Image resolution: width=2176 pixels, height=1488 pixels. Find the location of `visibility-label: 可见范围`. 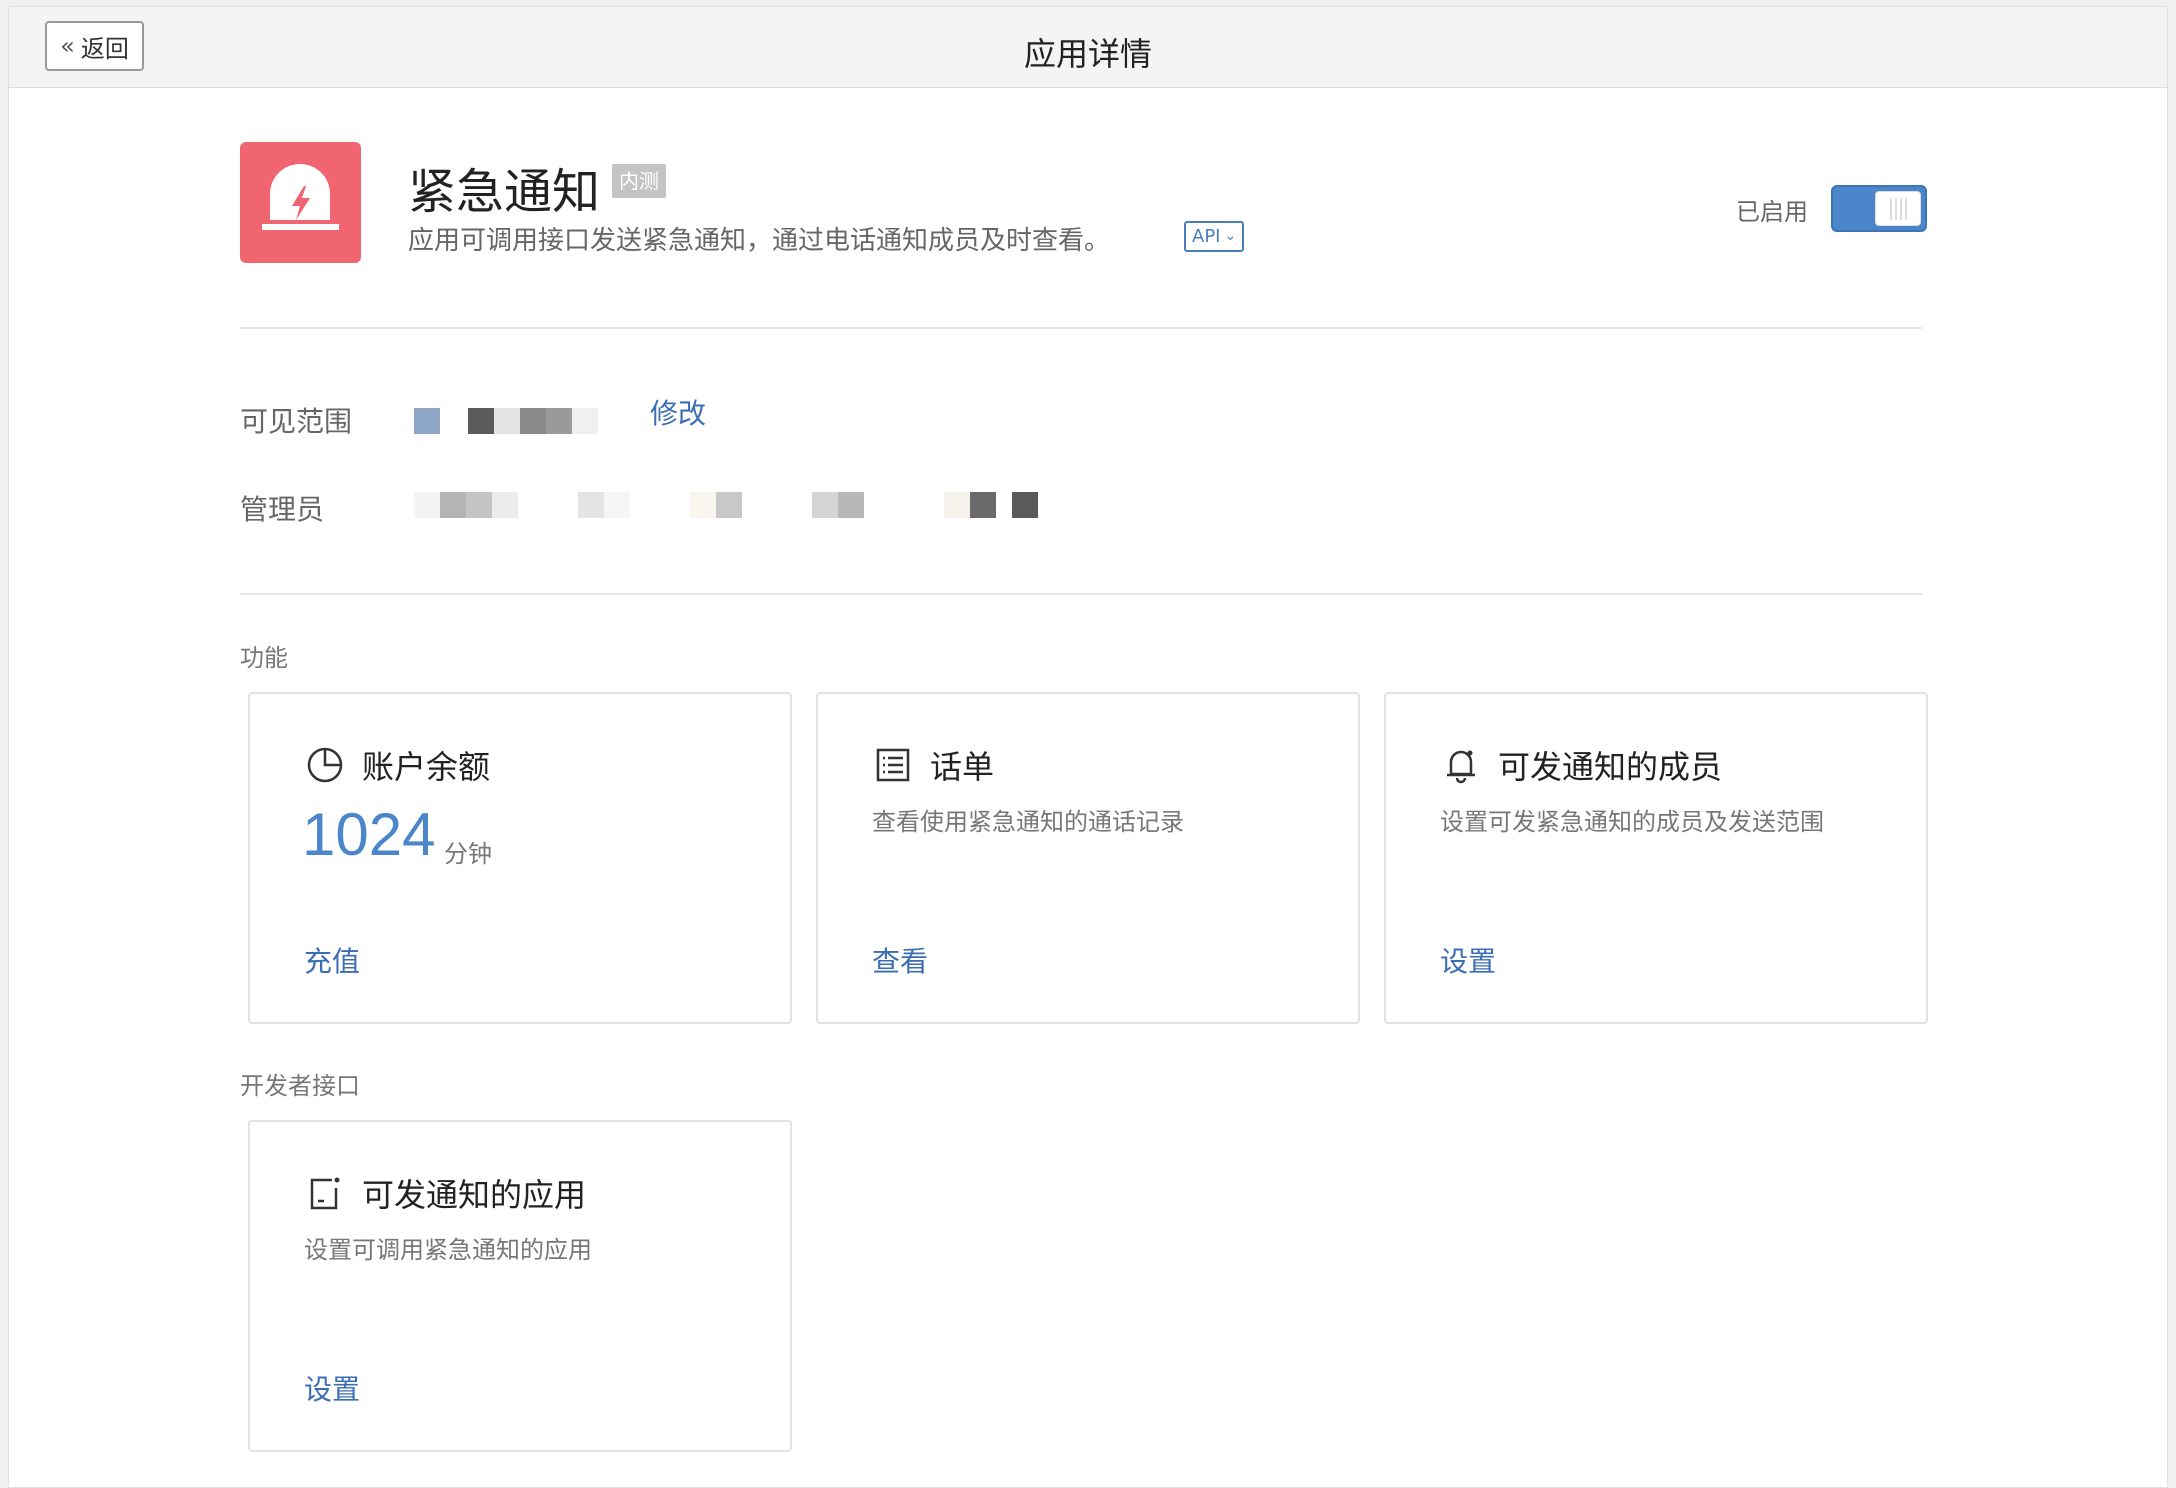

visibility-label: 可见范围 is located at coordinates (296, 421).